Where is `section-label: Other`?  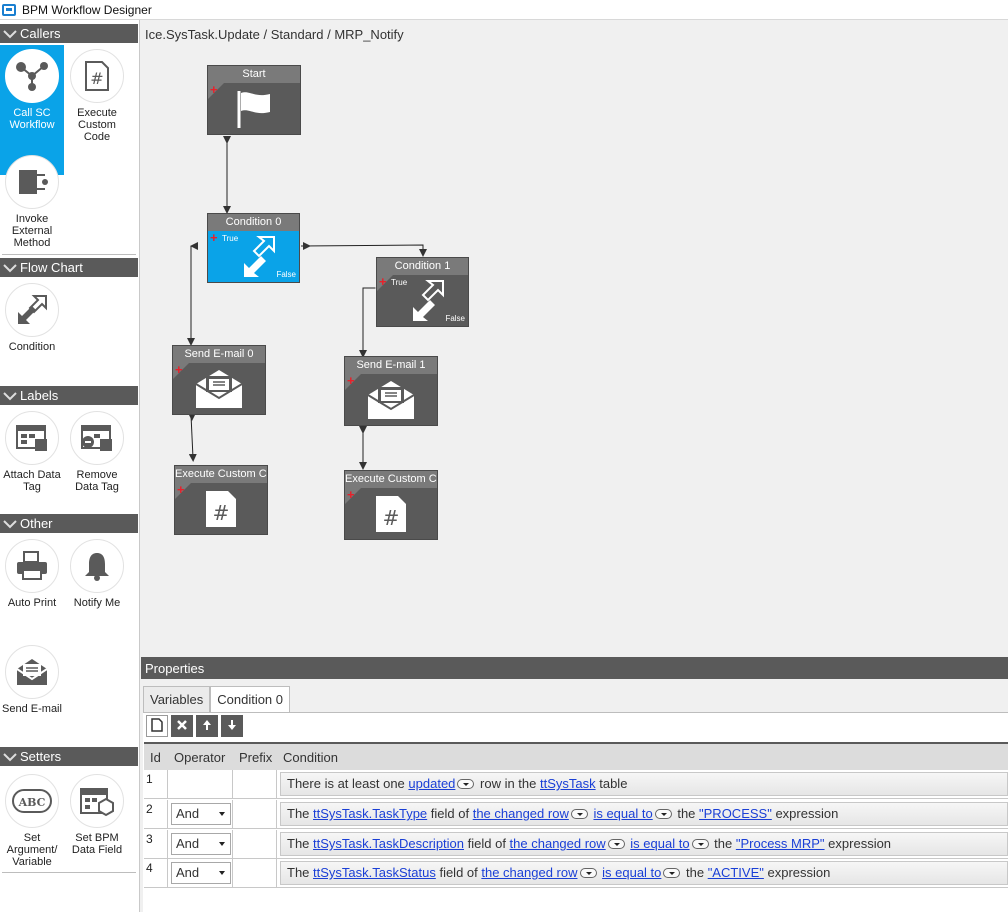
section-label: Other is located at coordinates (36, 523).